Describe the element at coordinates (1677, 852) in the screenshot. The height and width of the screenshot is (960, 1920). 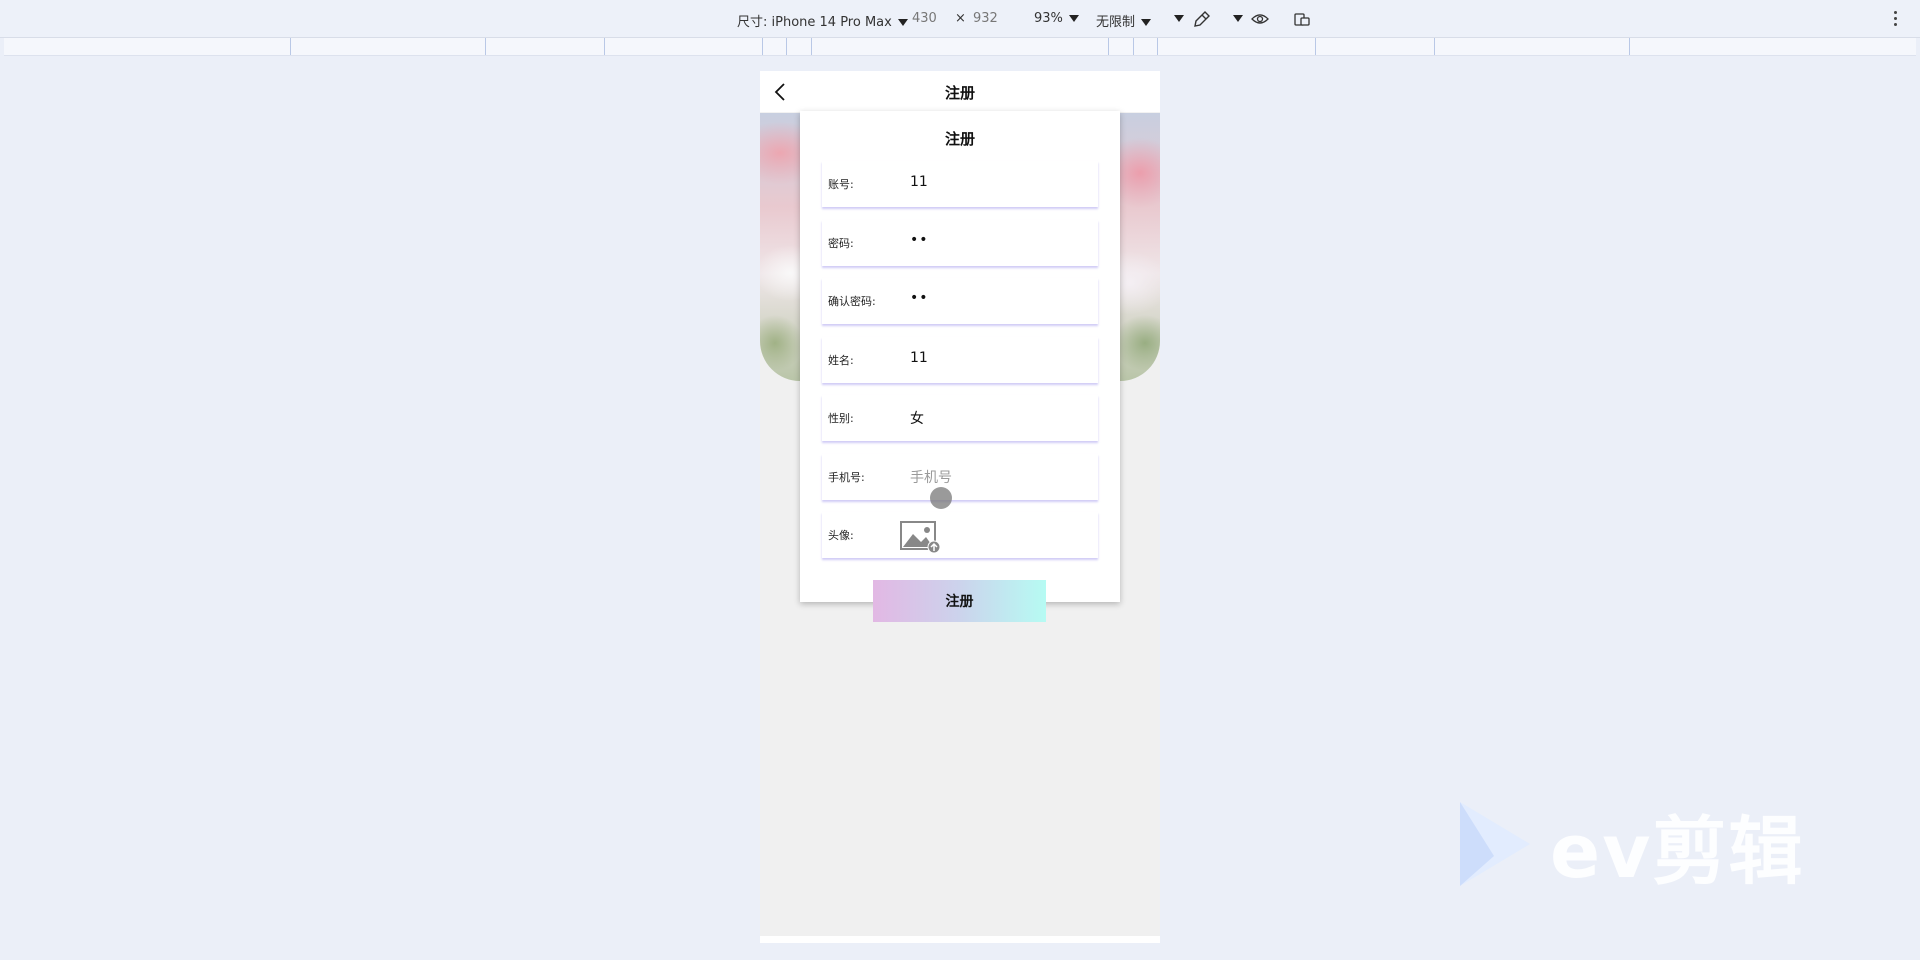
I see `watermark-text: ev剪辑` at that location.